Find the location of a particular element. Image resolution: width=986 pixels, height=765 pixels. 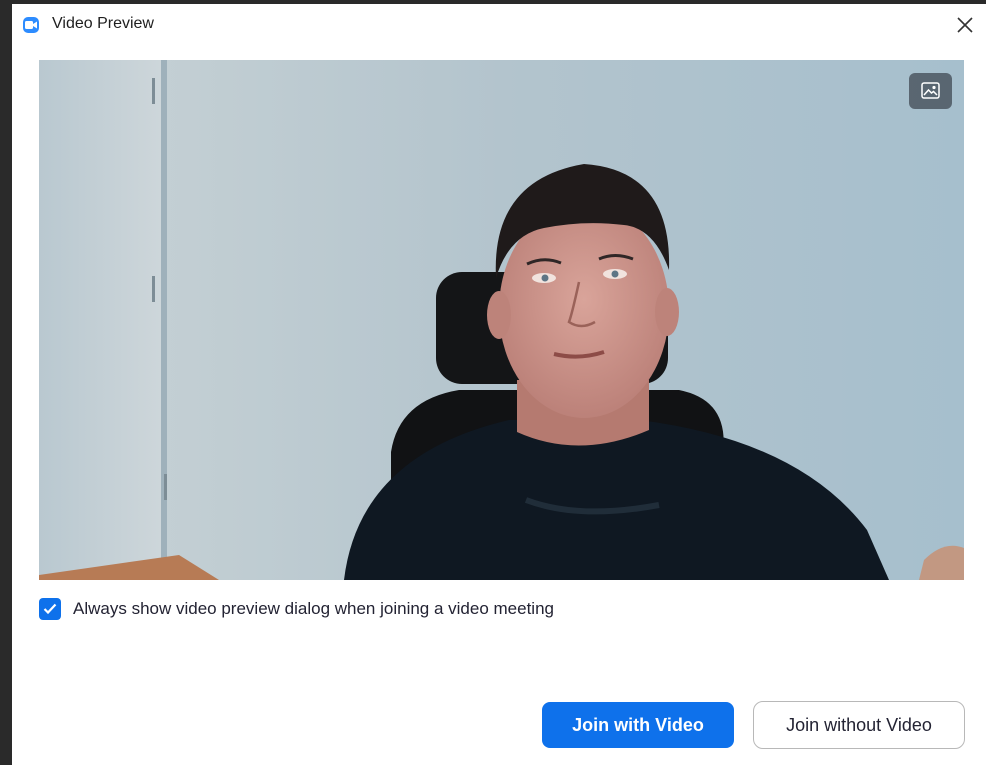

join-with-video-button: Join with Video is located at coordinates (638, 725).